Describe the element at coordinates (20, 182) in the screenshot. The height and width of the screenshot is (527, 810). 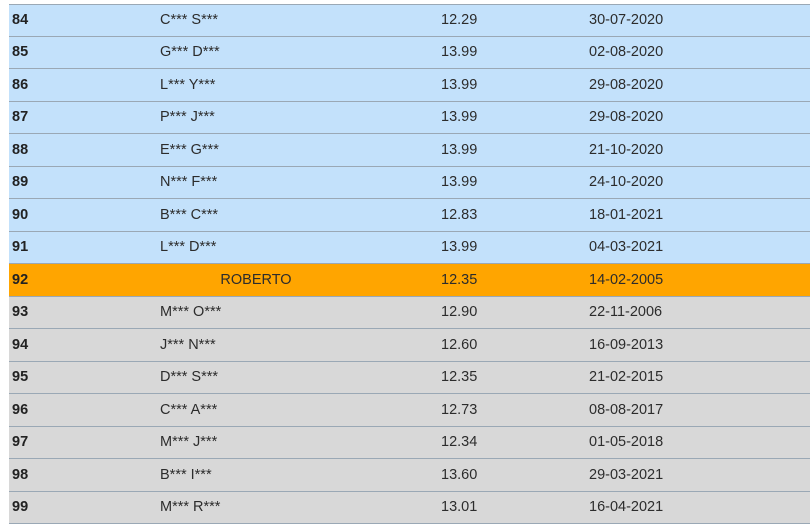
I see `rank-cell: 89` at that location.